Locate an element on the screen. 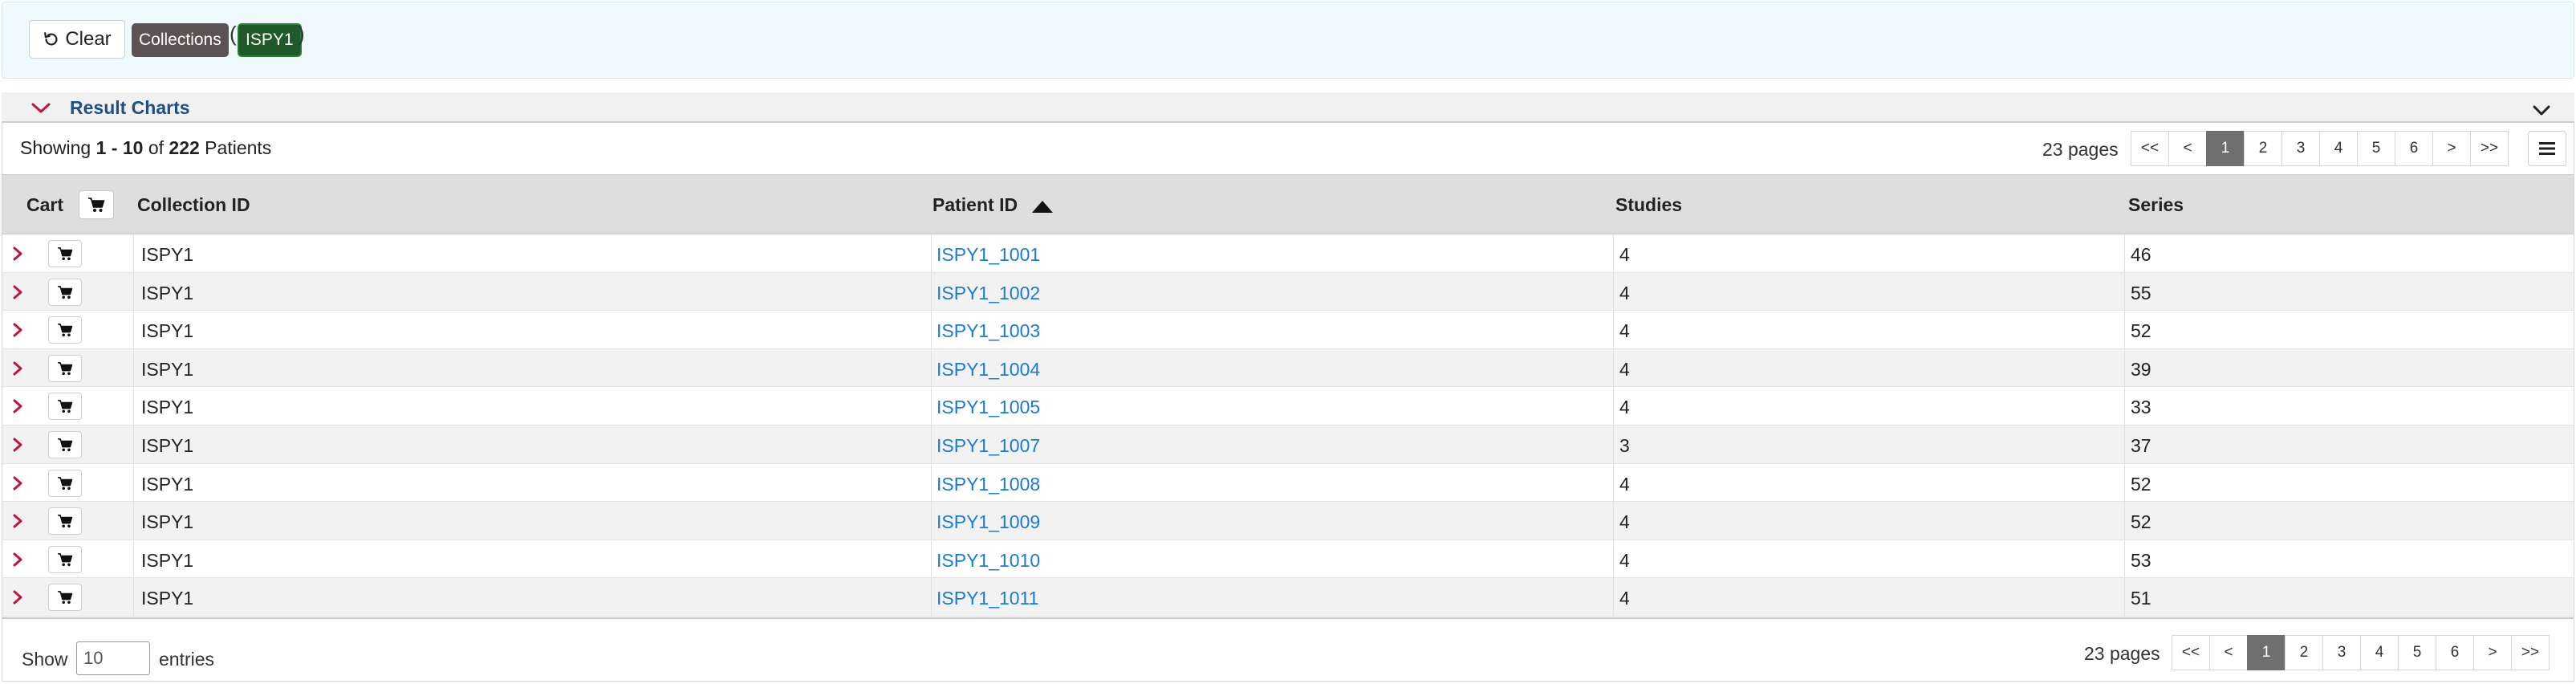 Image resolution: width=2576 pixels, height=684 pixels. patient-id-link: ISPY1_1005 is located at coordinates (989, 407).